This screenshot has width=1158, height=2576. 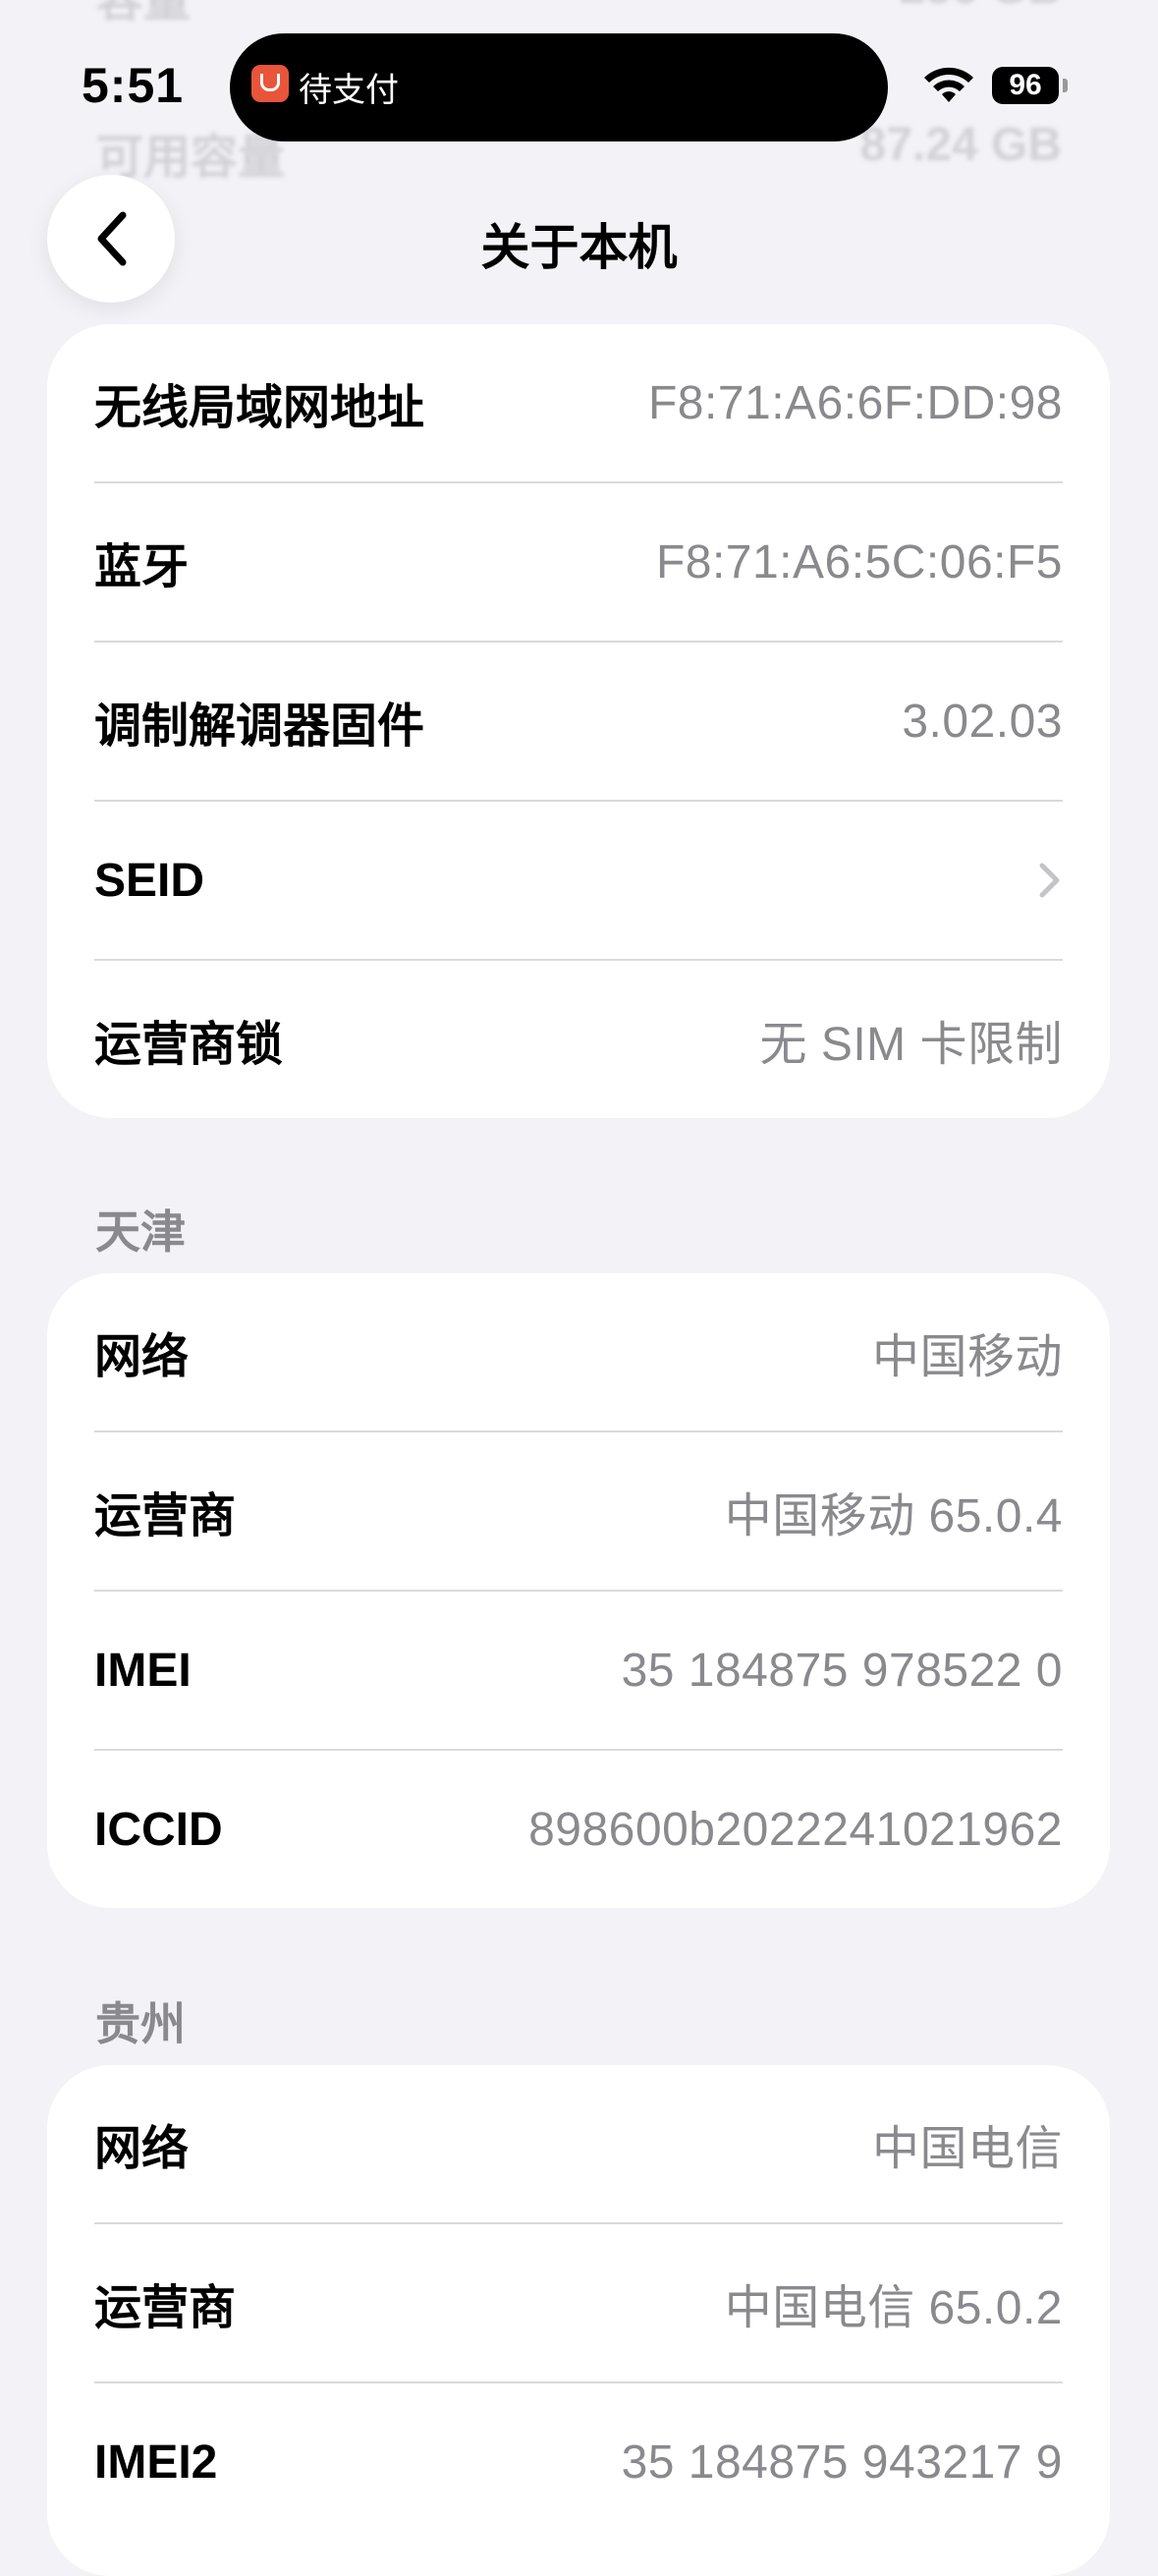 I want to click on chevron-right-icon, so click(x=1050, y=880).